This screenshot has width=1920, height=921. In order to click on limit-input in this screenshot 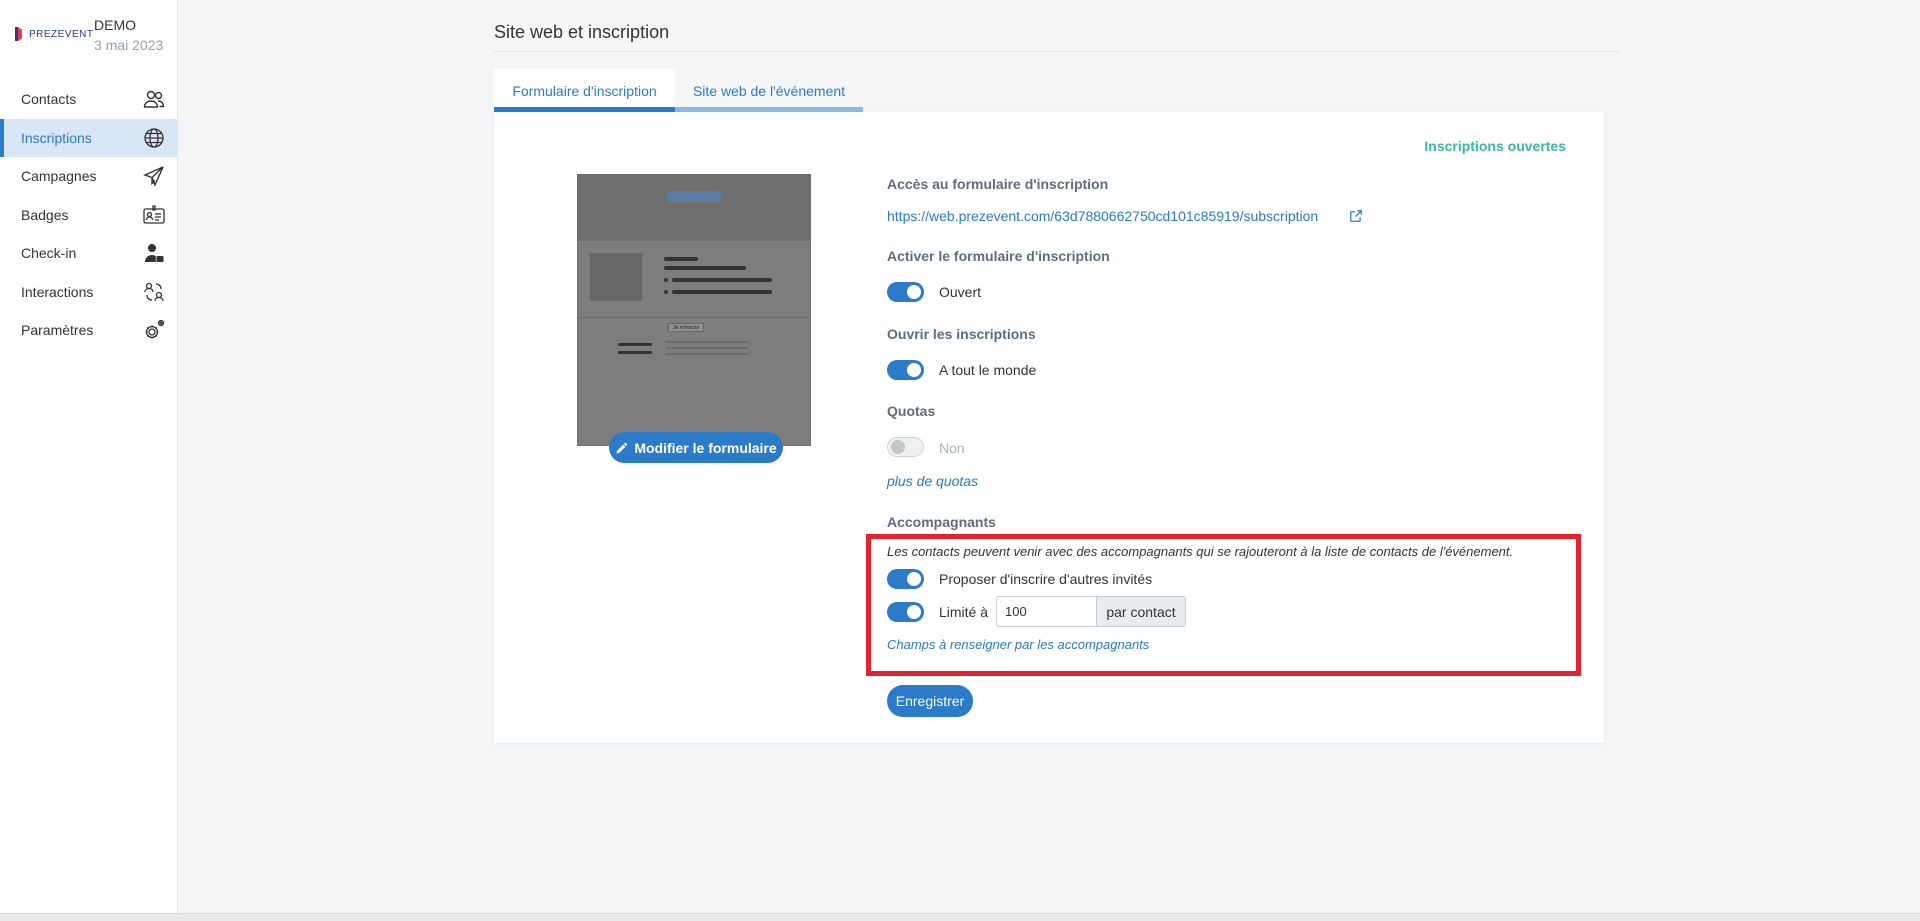, I will do `click(1046, 611)`.